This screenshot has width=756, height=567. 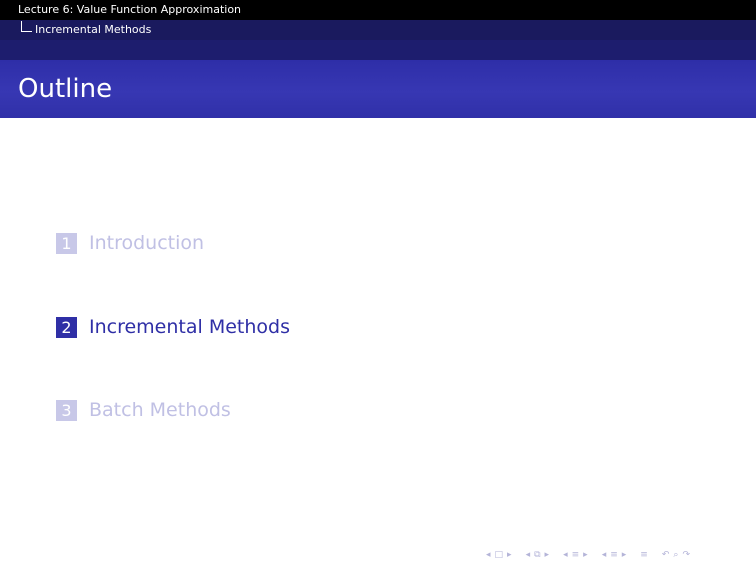 What do you see at coordinates (528, 555) in the screenshot?
I see `prev-subsection-icon: ◂` at bounding box center [528, 555].